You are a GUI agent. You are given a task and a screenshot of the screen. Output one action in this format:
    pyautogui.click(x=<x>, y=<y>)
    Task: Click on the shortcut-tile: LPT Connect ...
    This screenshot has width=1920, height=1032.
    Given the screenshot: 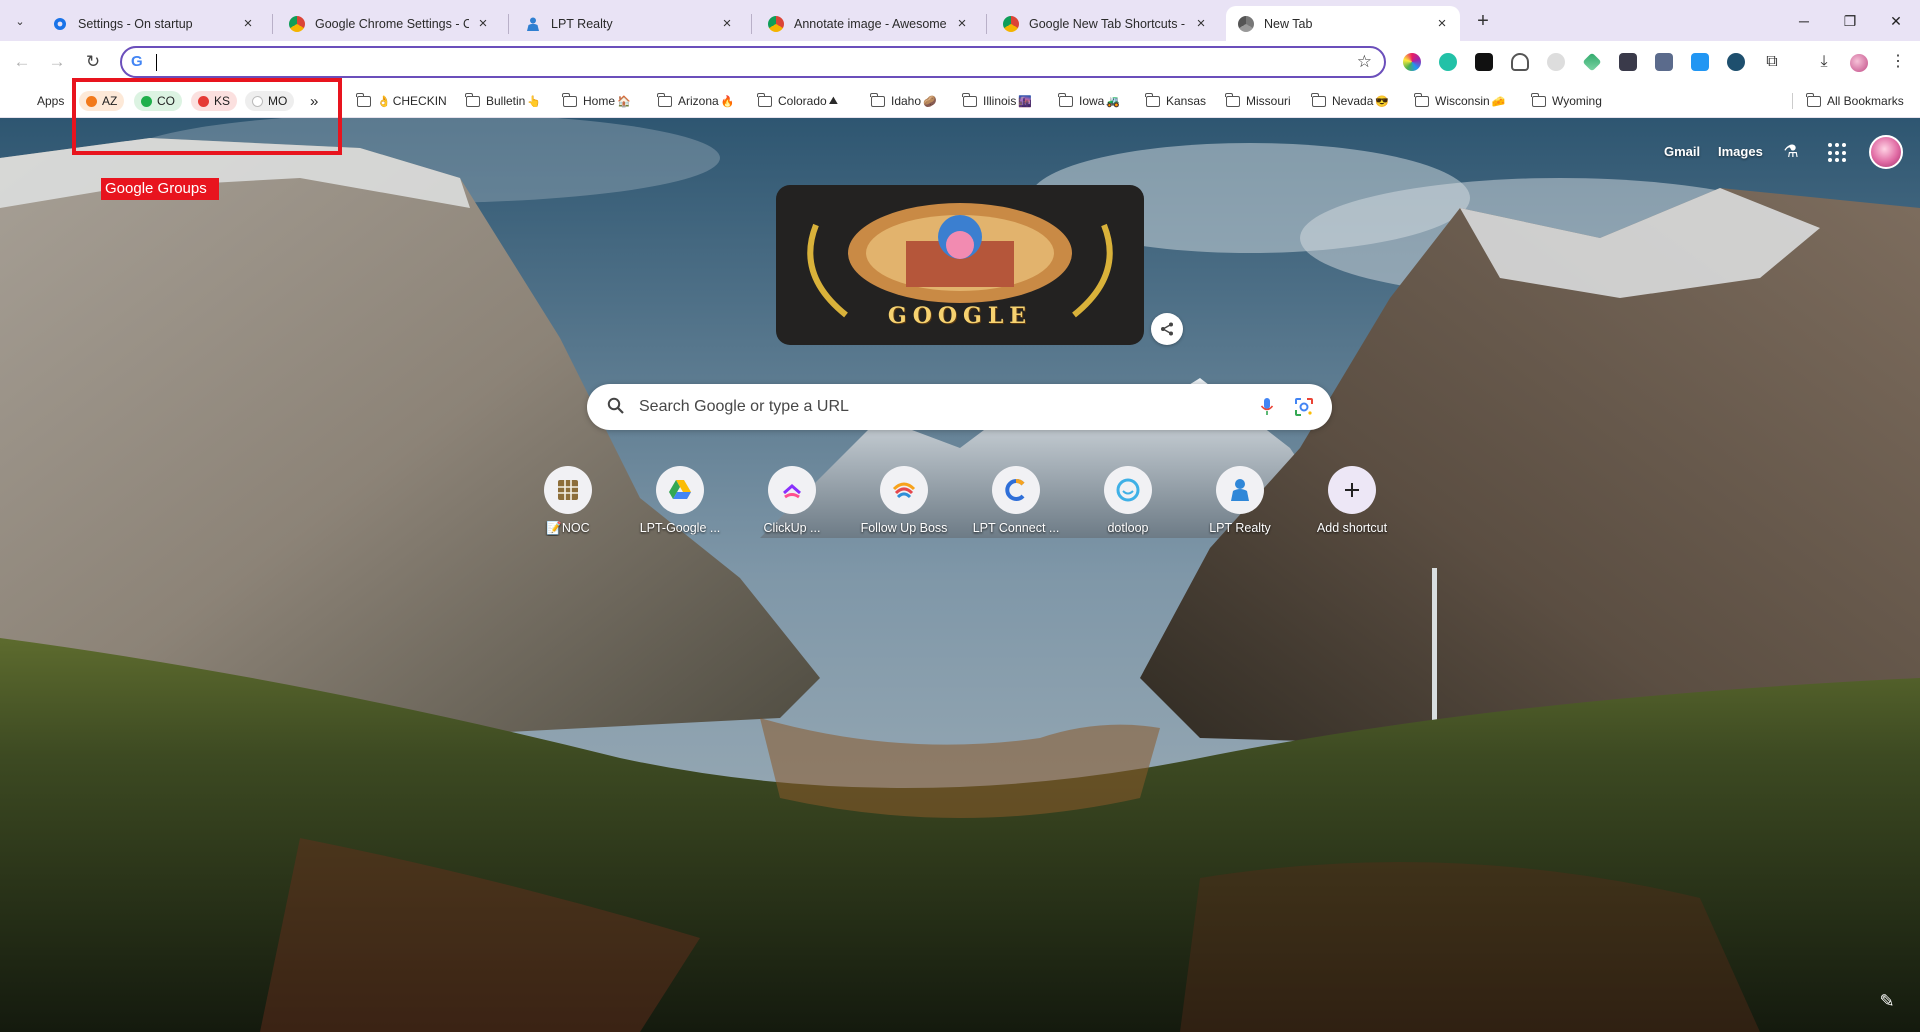 What is the action you would take?
    pyautogui.click(x=1016, y=512)
    